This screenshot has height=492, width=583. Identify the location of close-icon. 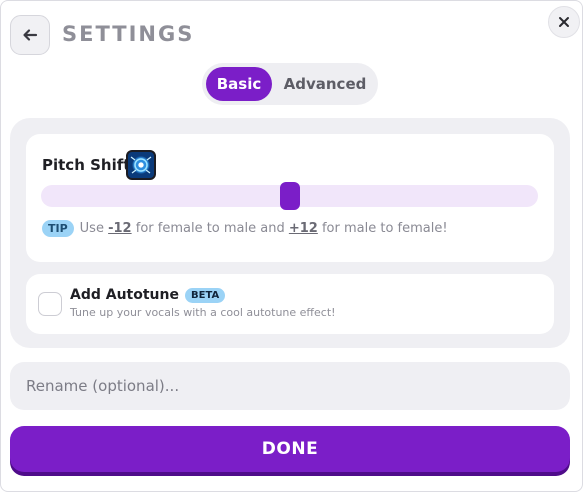
(564, 22).